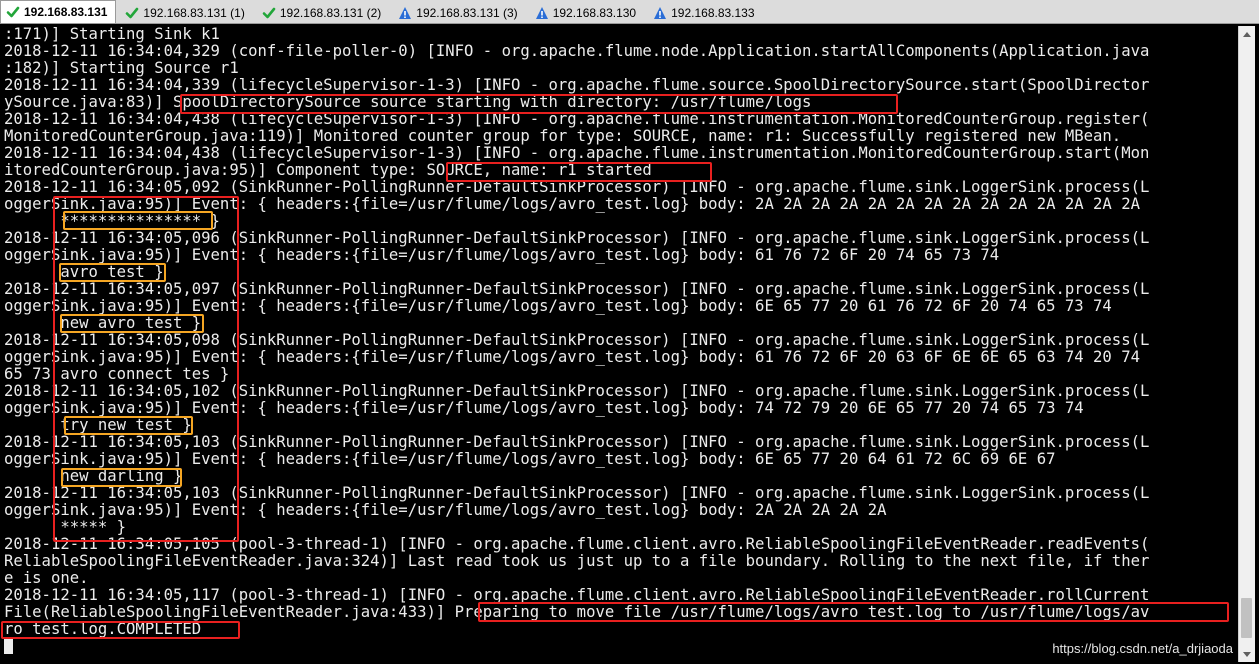 This screenshot has width=1259, height=664. Describe the element at coordinates (1142, 648) in the screenshot. I see `watermark-url: https://blog.csdn.net/a_drjiaoda` at that location.